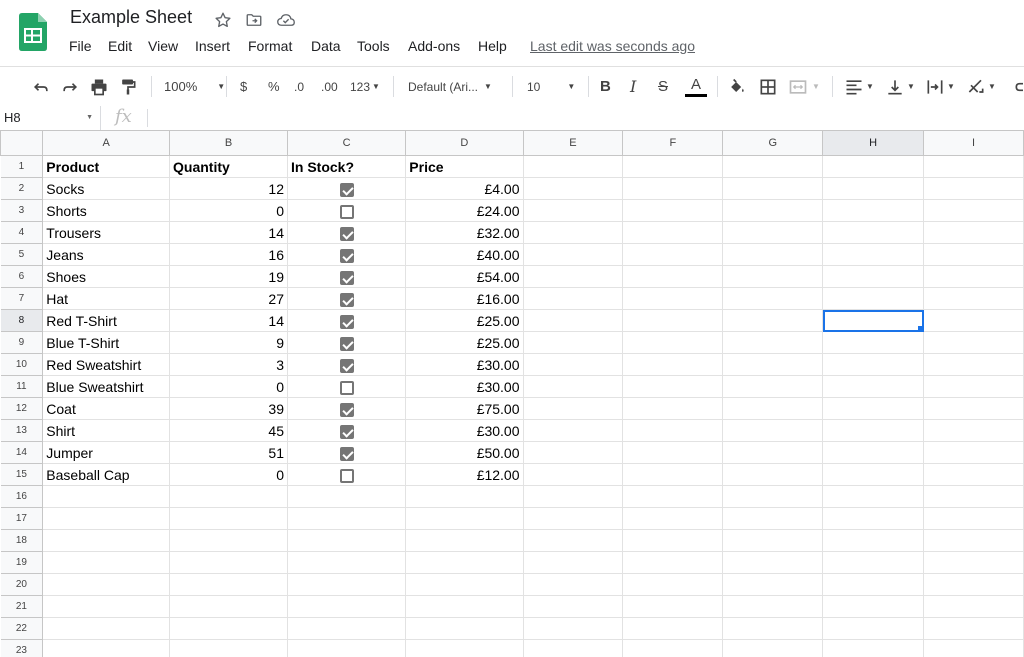 The width and height of the screenshot is (1024, 657). I want to click on menu-file: File, so click(80, 46).